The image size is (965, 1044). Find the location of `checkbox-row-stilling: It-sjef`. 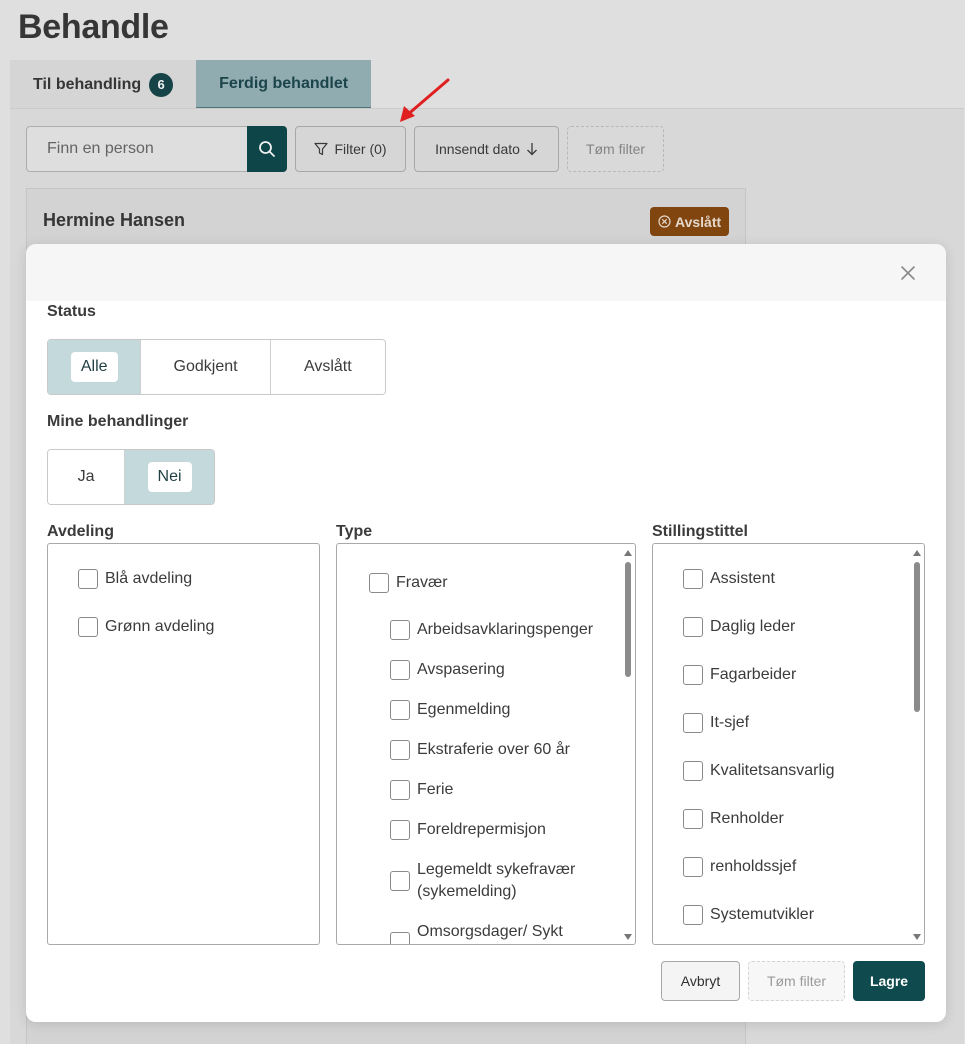

checkbox-row-stilling: It-sjef is located at coordinates (716, 723).